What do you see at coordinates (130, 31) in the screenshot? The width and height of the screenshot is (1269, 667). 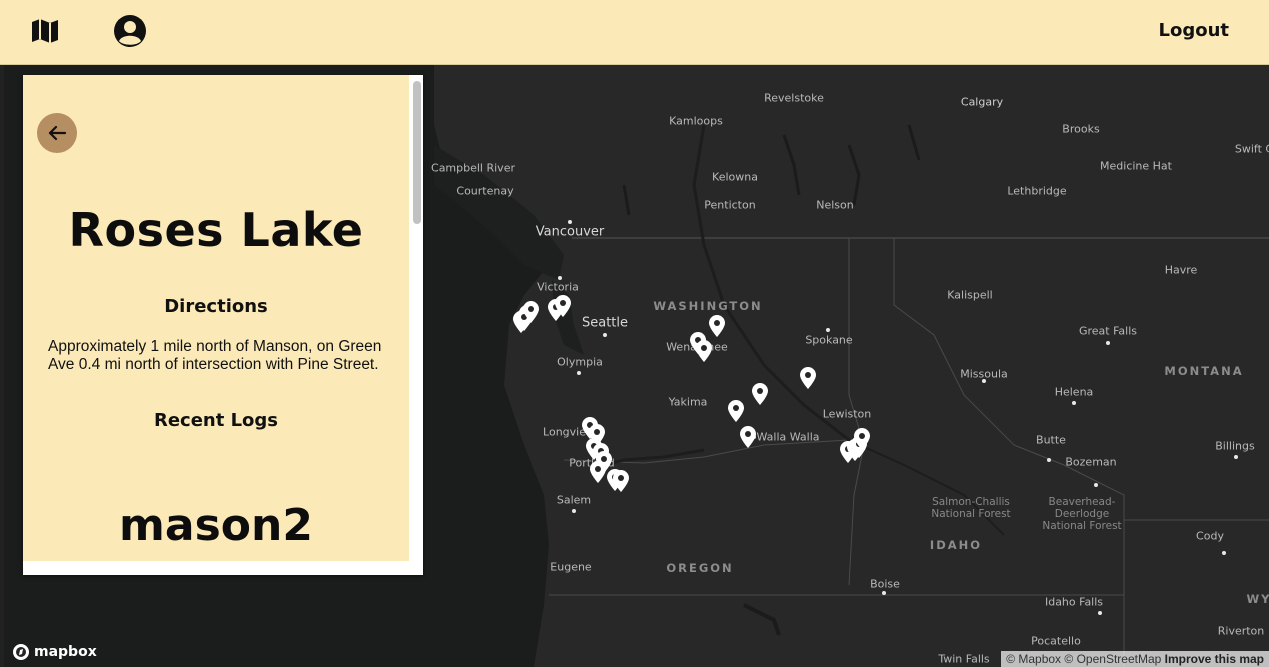 I see `user-circle-icon` at bounding box center [130, 31].